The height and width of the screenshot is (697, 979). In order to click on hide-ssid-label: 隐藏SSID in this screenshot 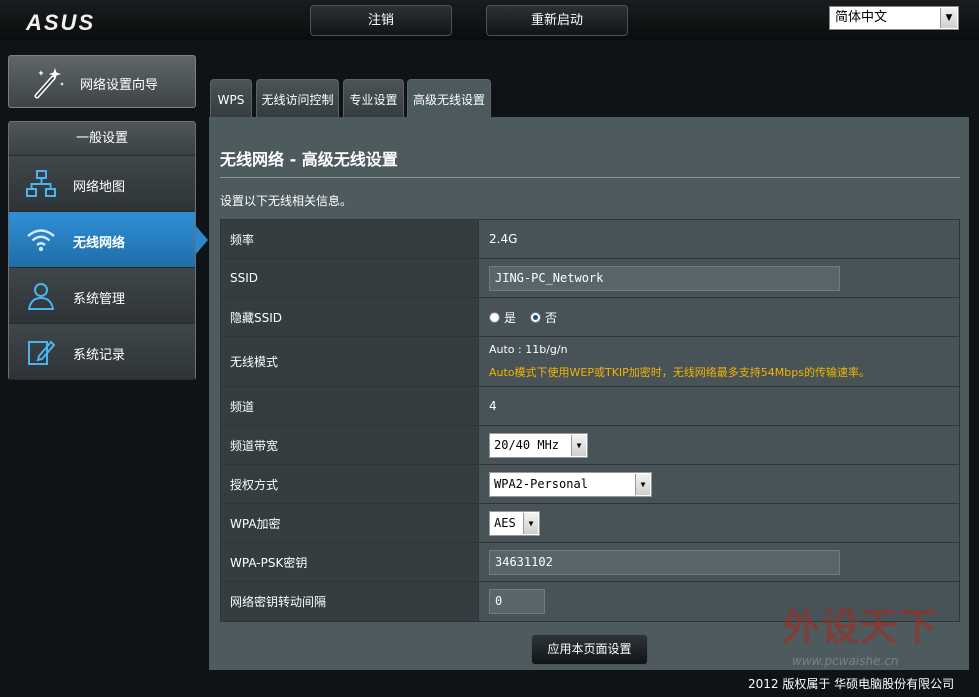, I will do `click(350, 317)`.